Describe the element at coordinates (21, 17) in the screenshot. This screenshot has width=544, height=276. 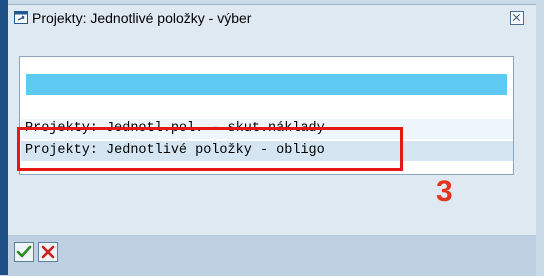
I see `dialog-window-icon` at that location.